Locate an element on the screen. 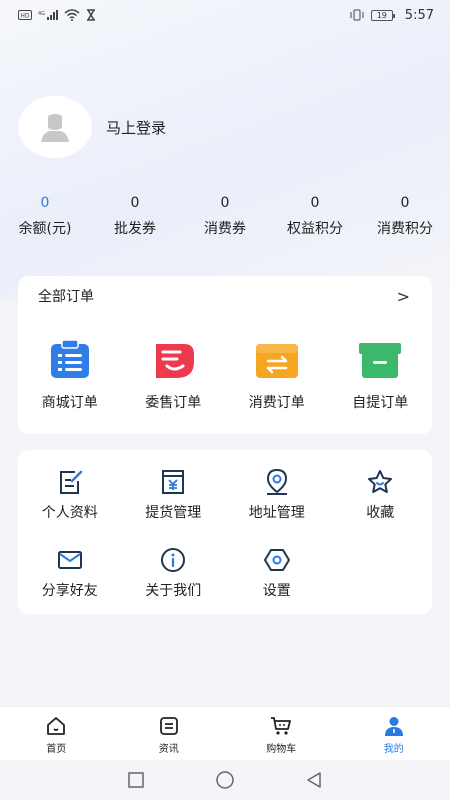 This screenshot has width=450, height=800. order-item-consignment: 委售订单 is located at coordinates (174, 364).